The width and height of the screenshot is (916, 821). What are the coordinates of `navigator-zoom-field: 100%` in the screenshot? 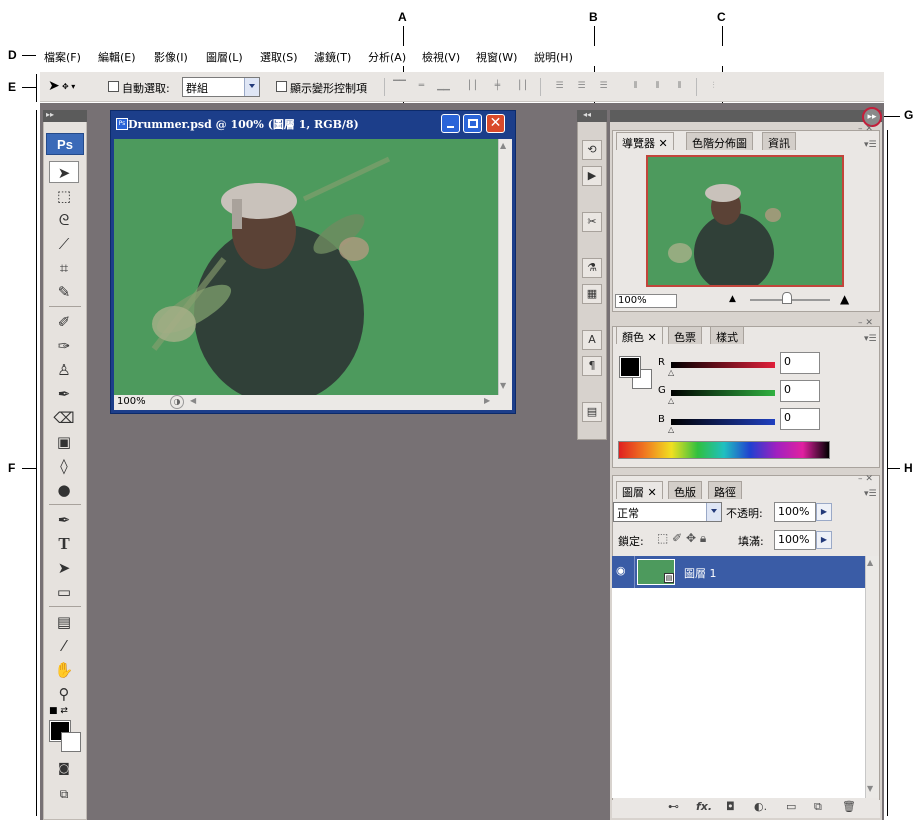 It's located at (646, 301).